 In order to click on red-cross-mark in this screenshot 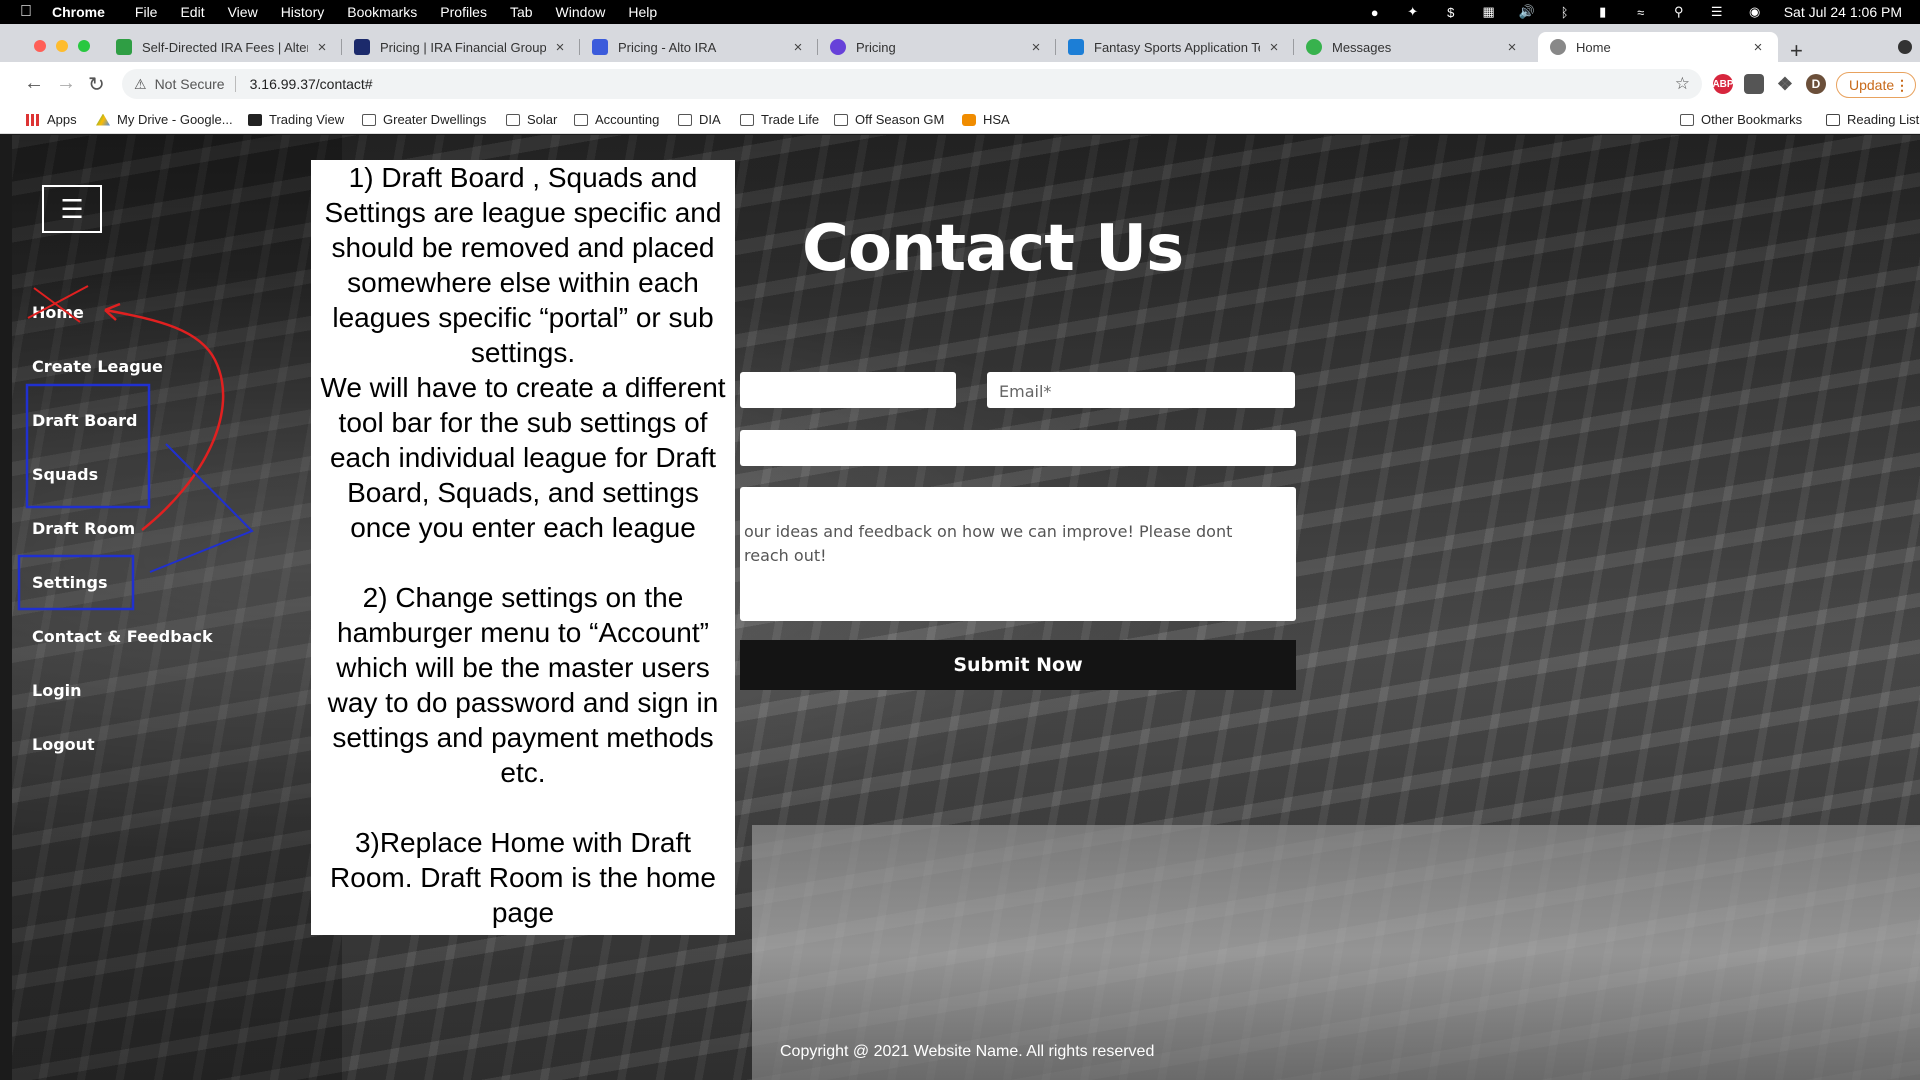, I will do `click(58, 304)`.